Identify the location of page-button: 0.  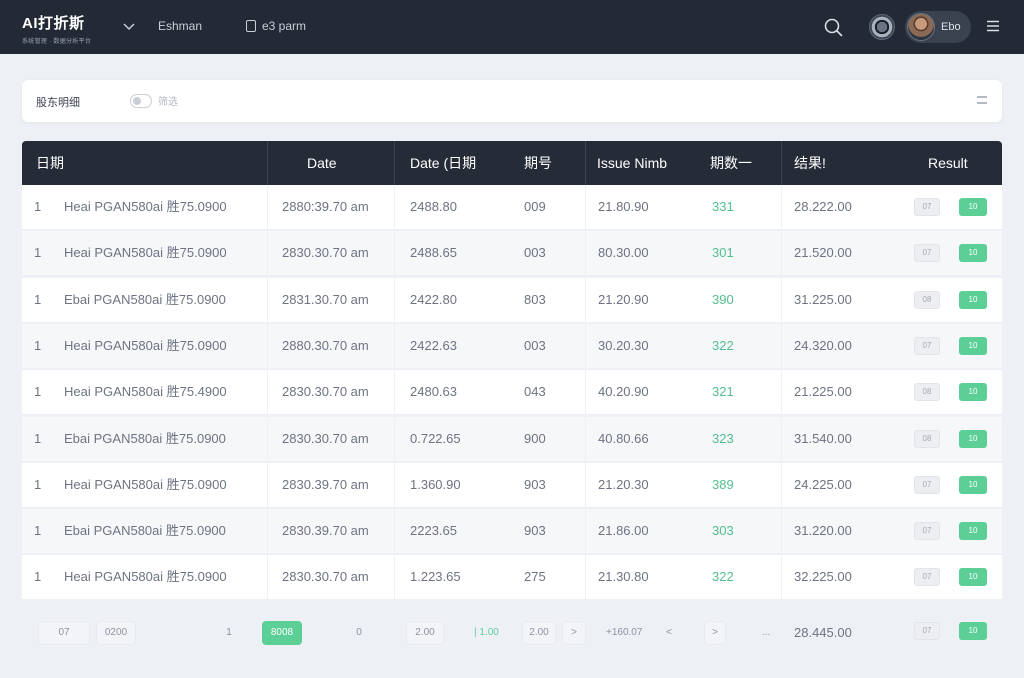
(359, 633).